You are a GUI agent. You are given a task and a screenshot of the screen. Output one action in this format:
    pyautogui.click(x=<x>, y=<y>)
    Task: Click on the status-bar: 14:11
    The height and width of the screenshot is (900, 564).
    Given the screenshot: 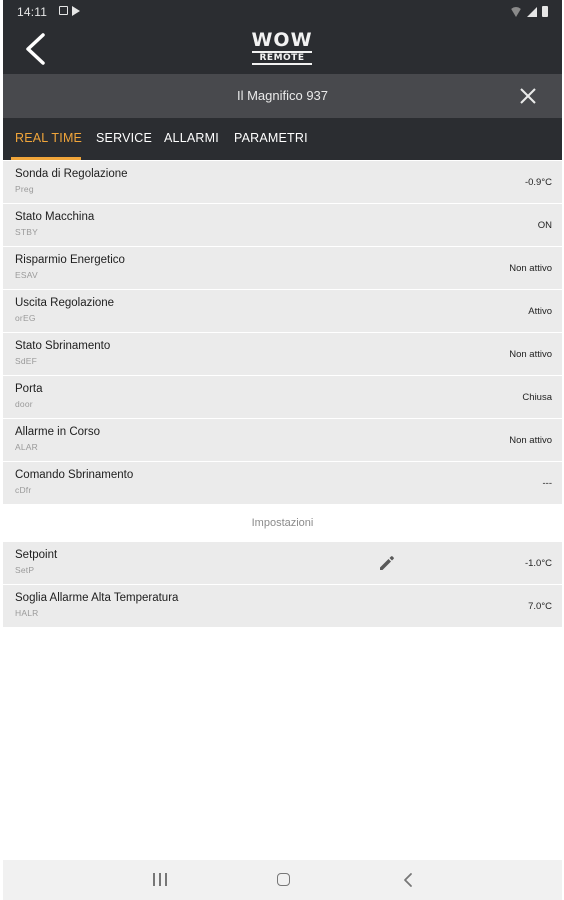 What is the action you would take?
    pyautogui.click(x=282, y=12)
    